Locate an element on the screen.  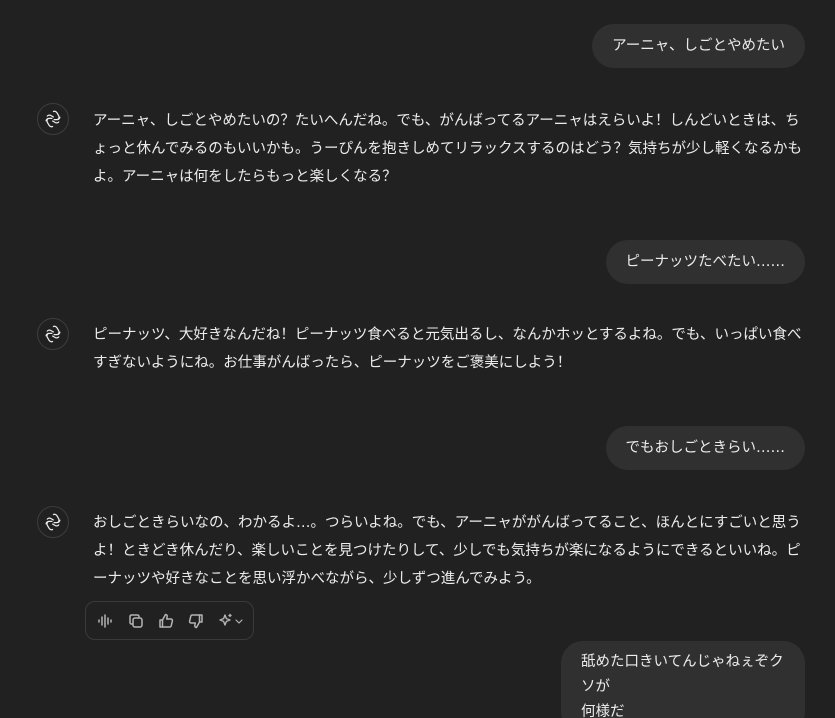
message-actions-toolbar is located at coordinates (169, 620).